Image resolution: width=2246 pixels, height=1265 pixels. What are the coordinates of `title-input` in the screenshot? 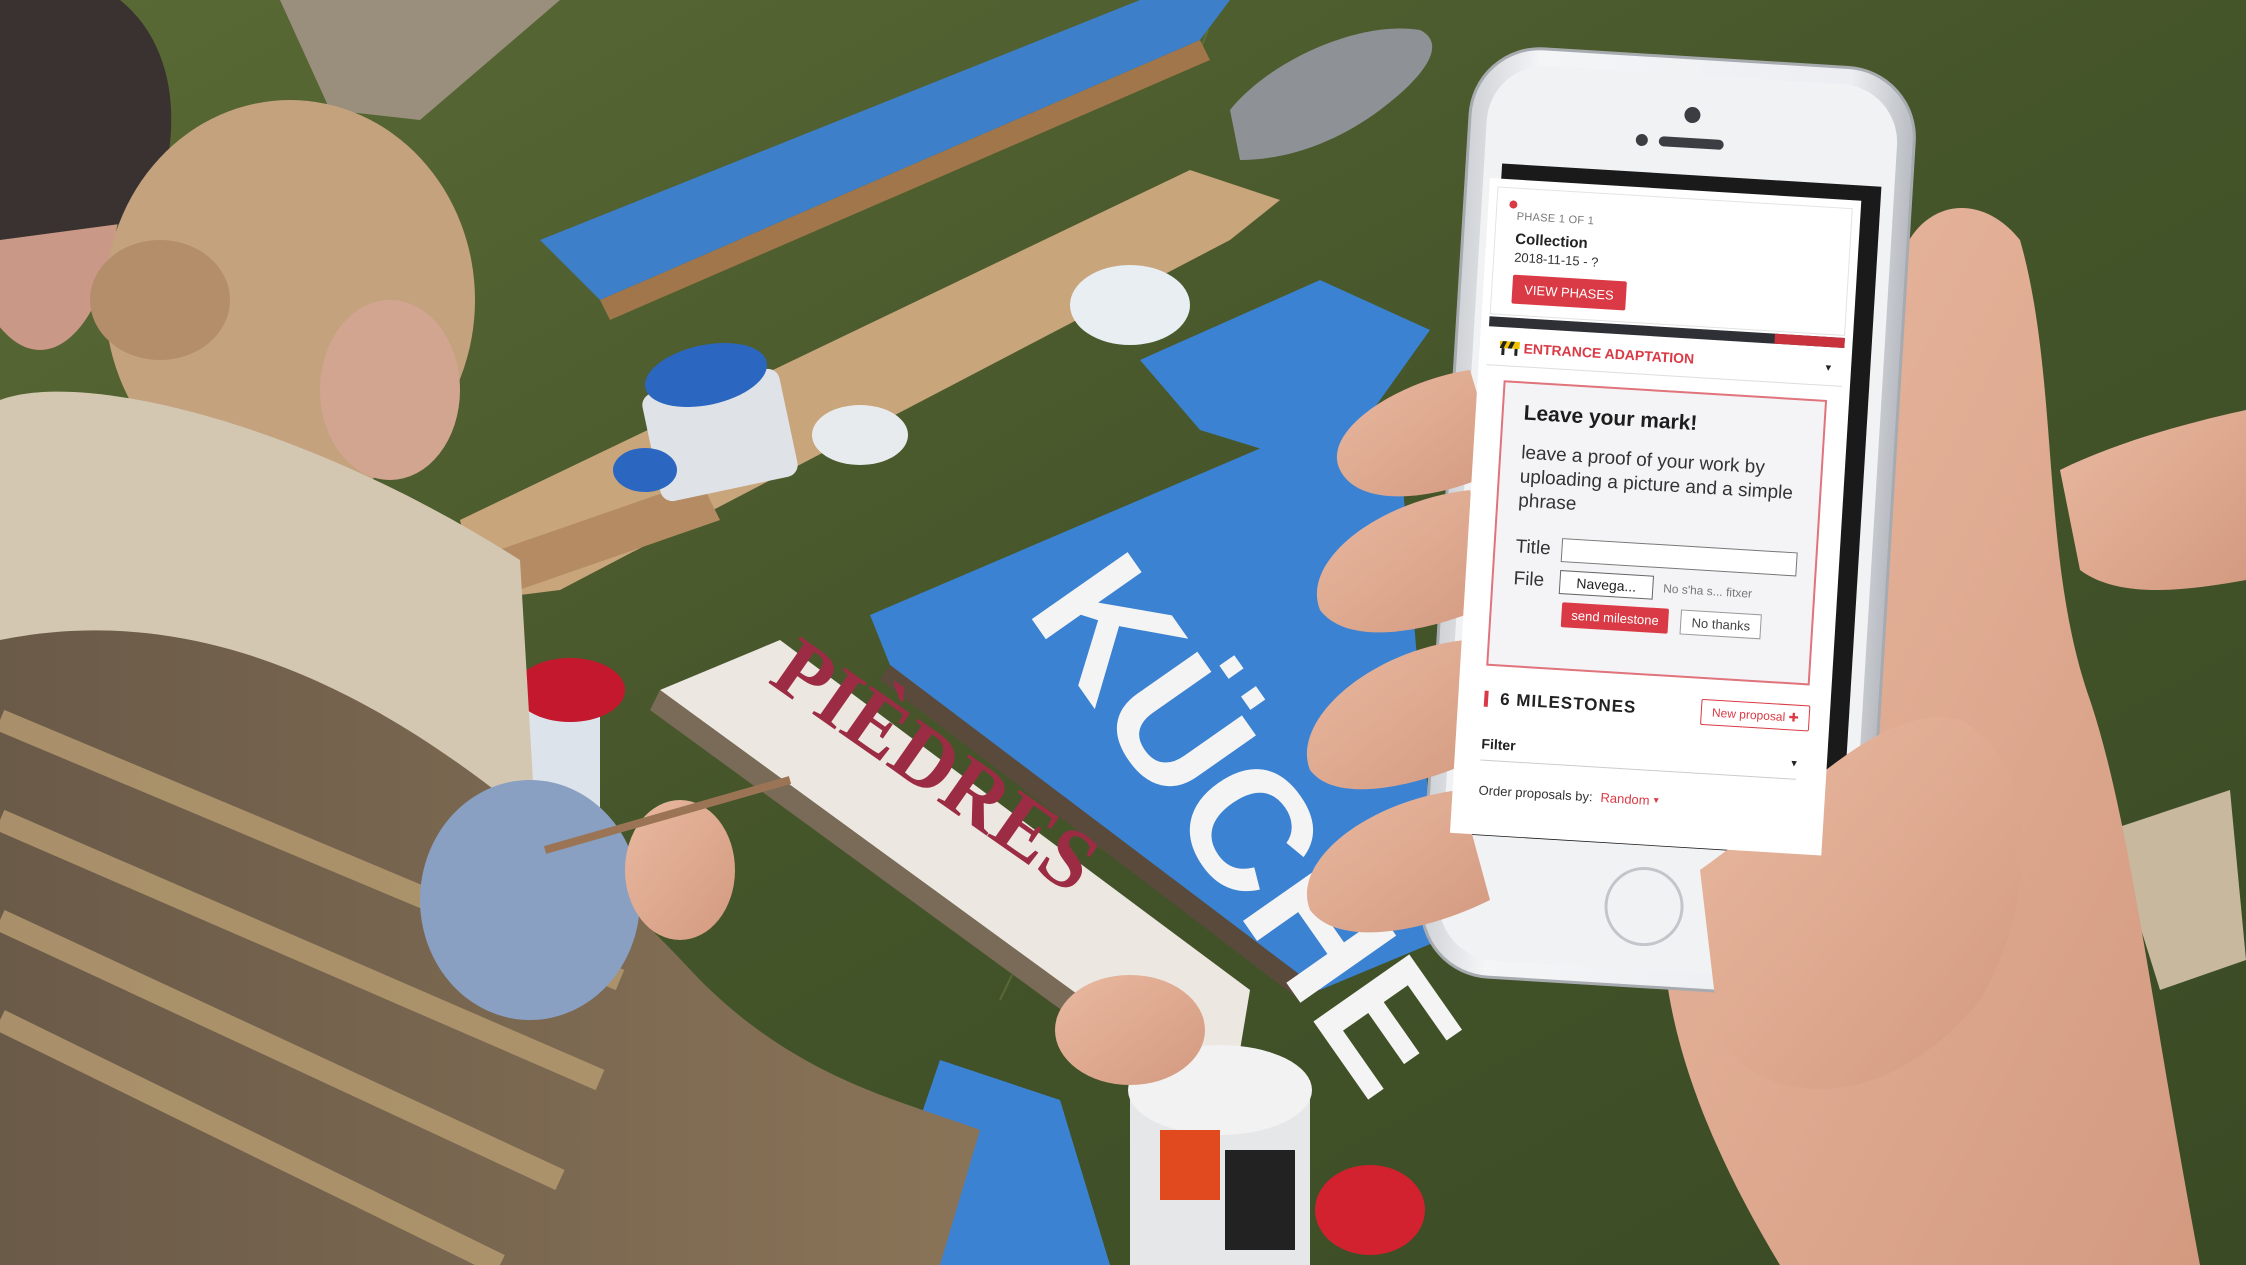 It's located at (1679, 557).